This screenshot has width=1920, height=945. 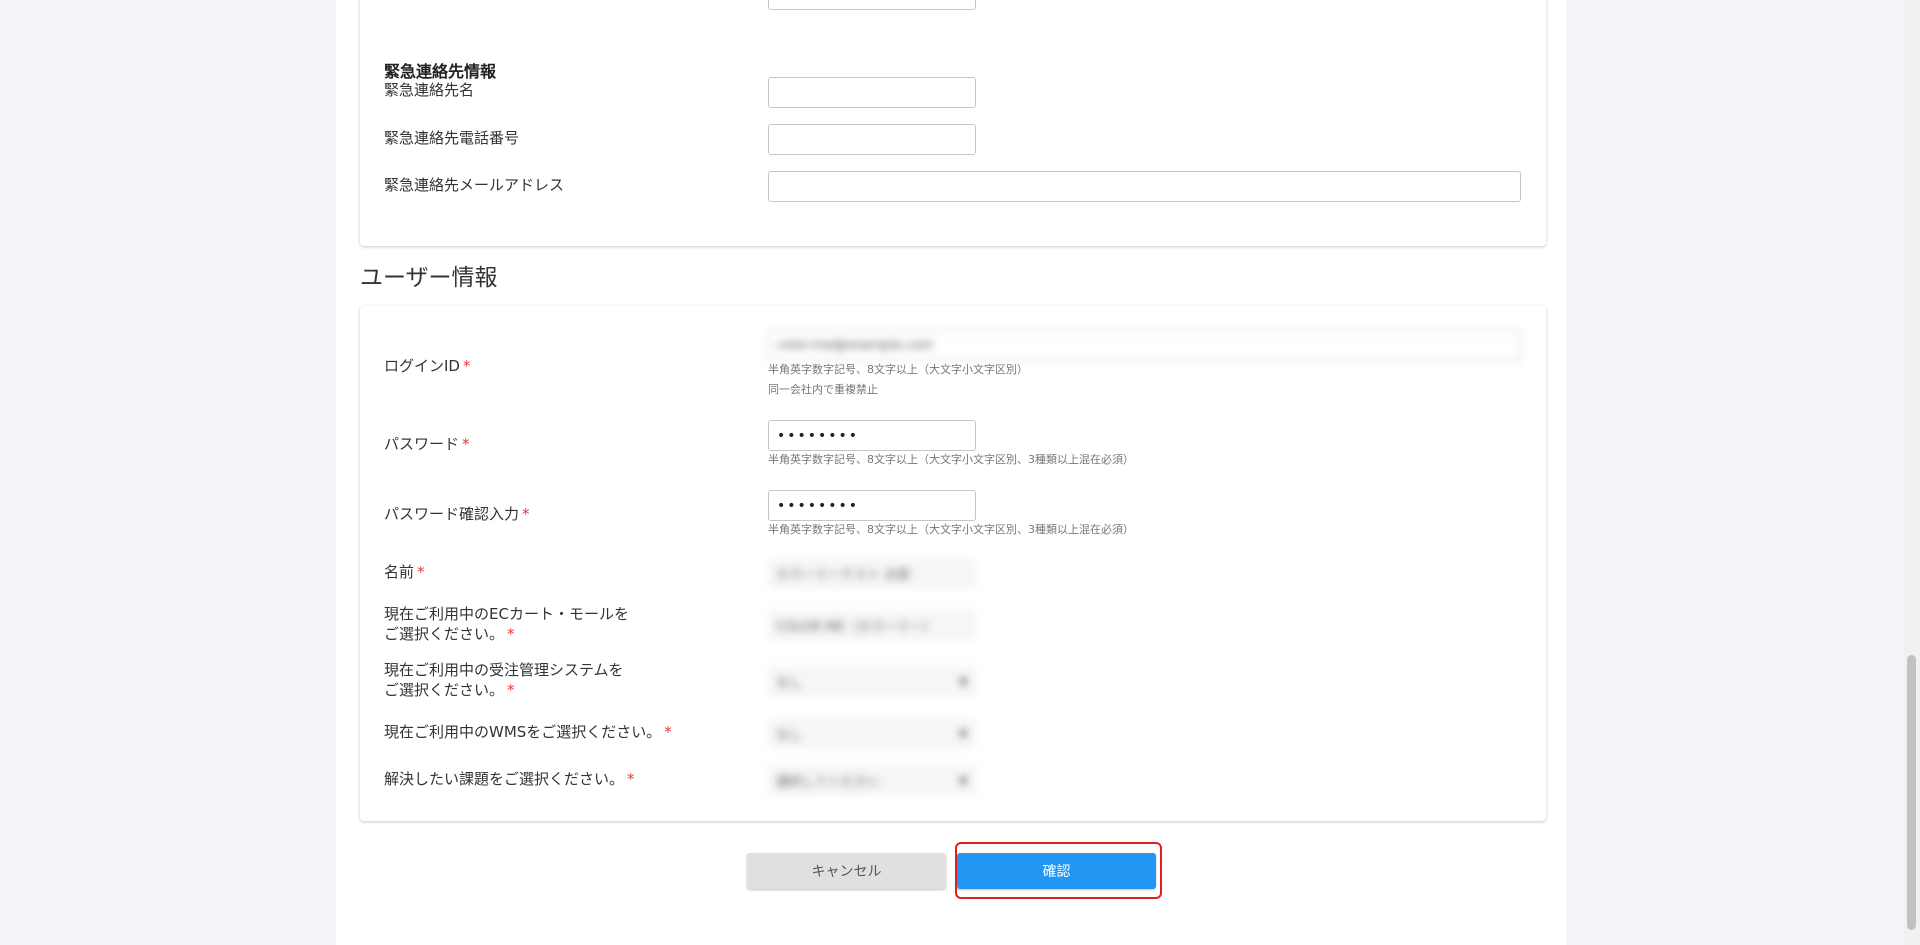 I want to click on name-value: カラーミーテスト 太郎, so click(x=843, y=575).